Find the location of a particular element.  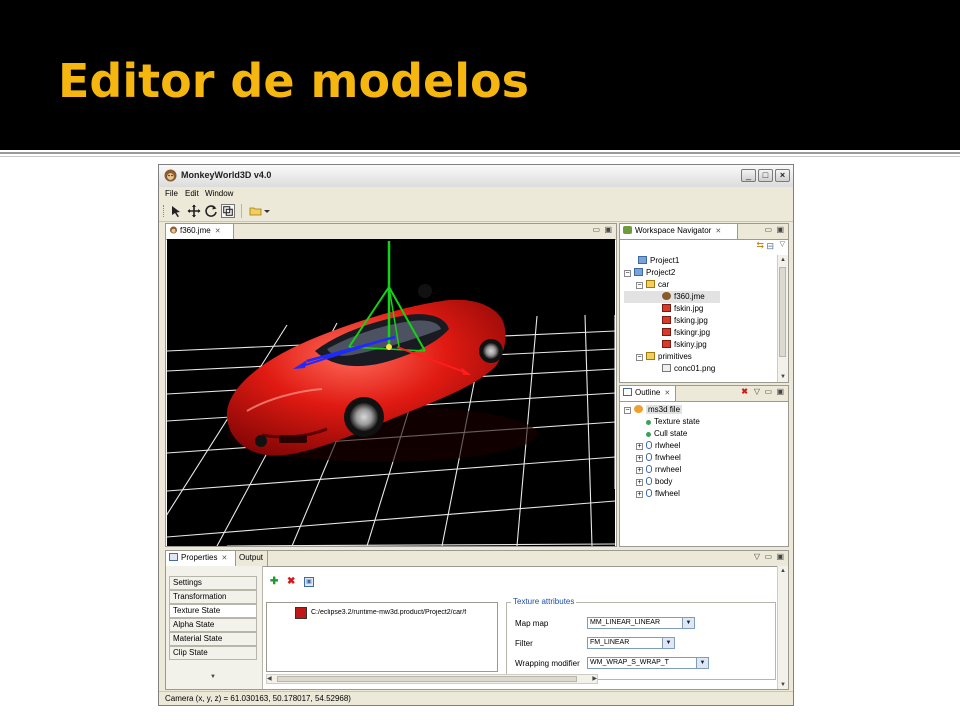

side-tab-alpha-state: Alpha State is located at coordinates (213, 625).